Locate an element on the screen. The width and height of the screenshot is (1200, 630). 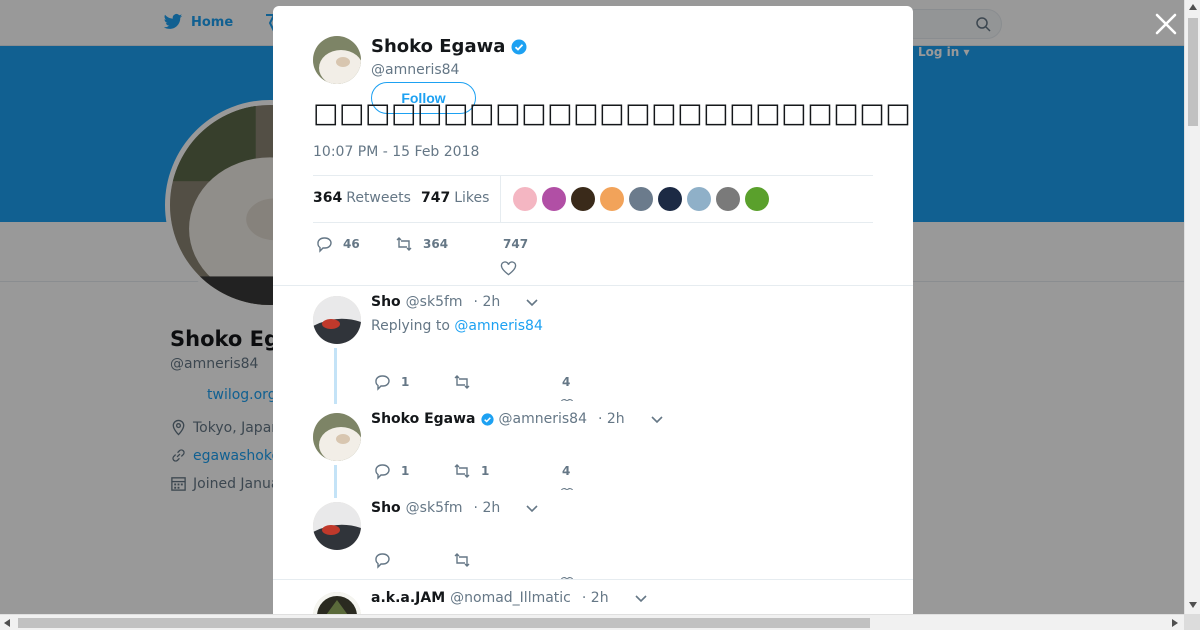
retweets-count: 364 is located at coordinates (328, 198).